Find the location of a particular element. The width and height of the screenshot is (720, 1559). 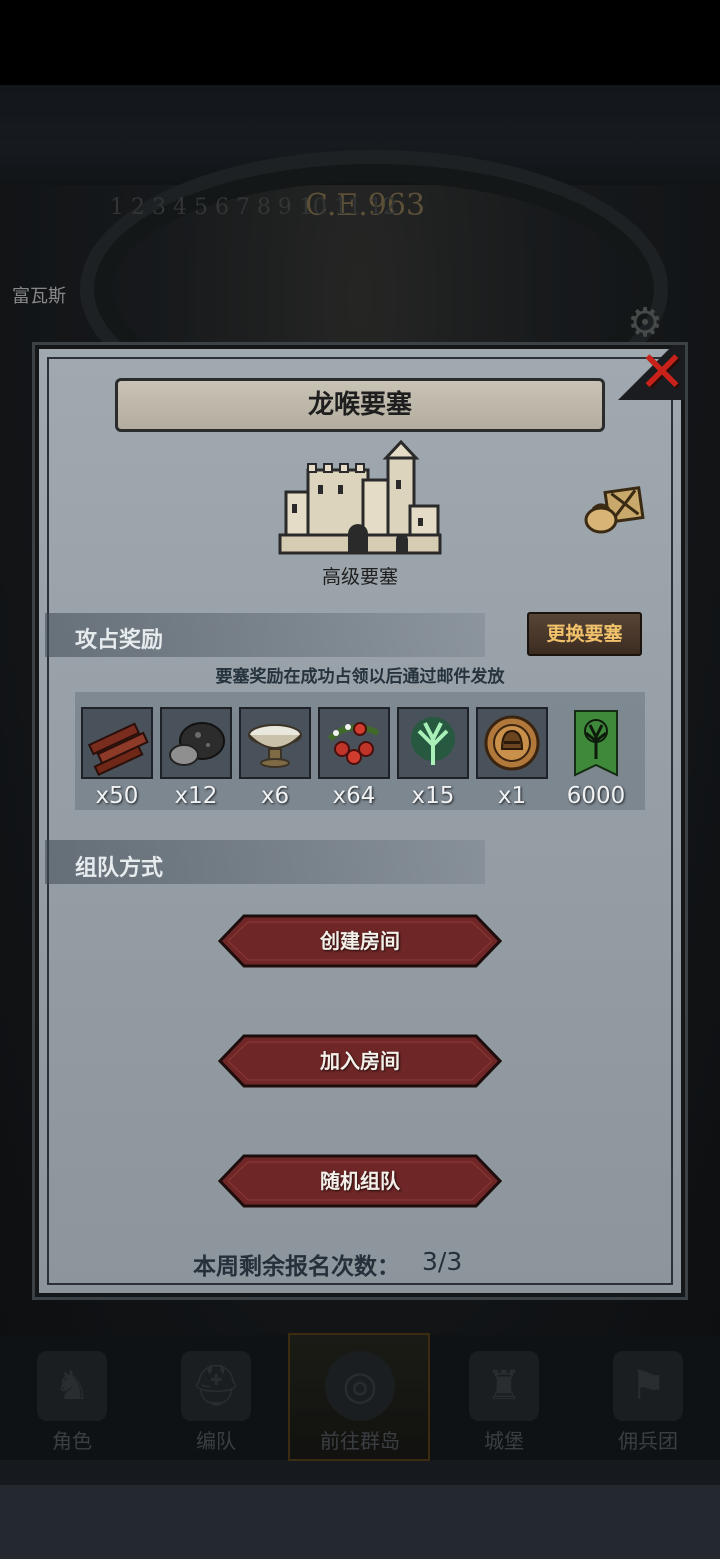

ore-icon is located at coordinates (197, 744).